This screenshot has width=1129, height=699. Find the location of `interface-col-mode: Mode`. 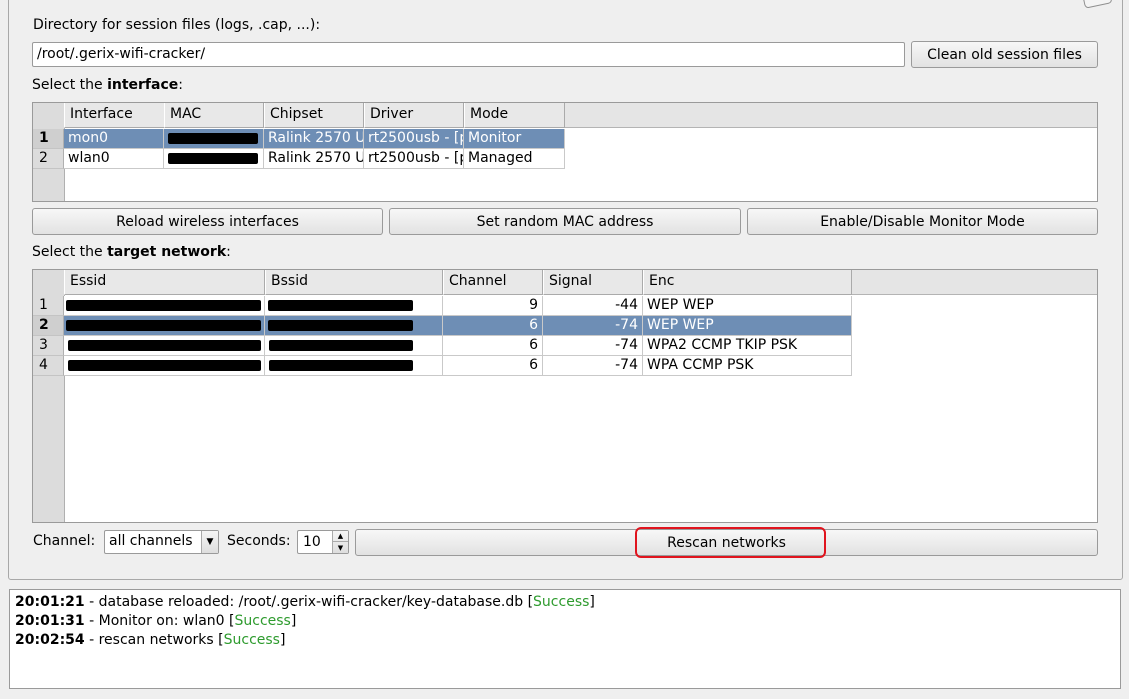

interface-col-mode: Mode is located at coordinates (514, 115).